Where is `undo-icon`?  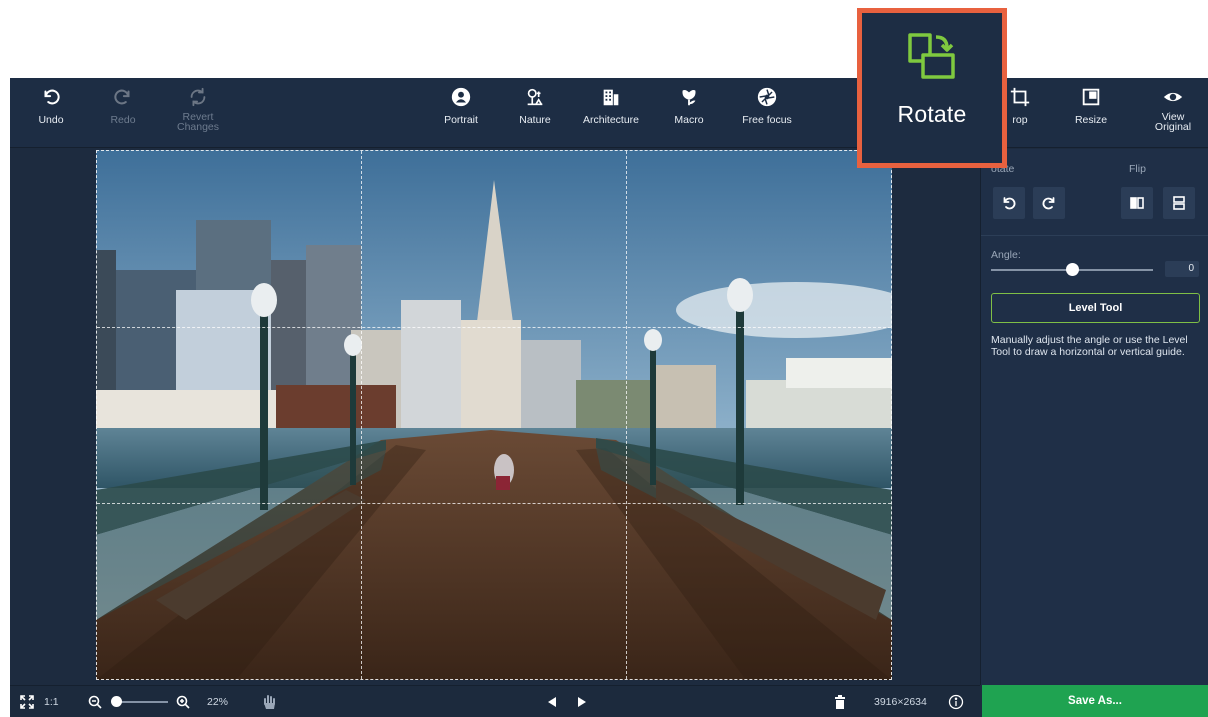
undo-icon is located at coordinates (52, 97).